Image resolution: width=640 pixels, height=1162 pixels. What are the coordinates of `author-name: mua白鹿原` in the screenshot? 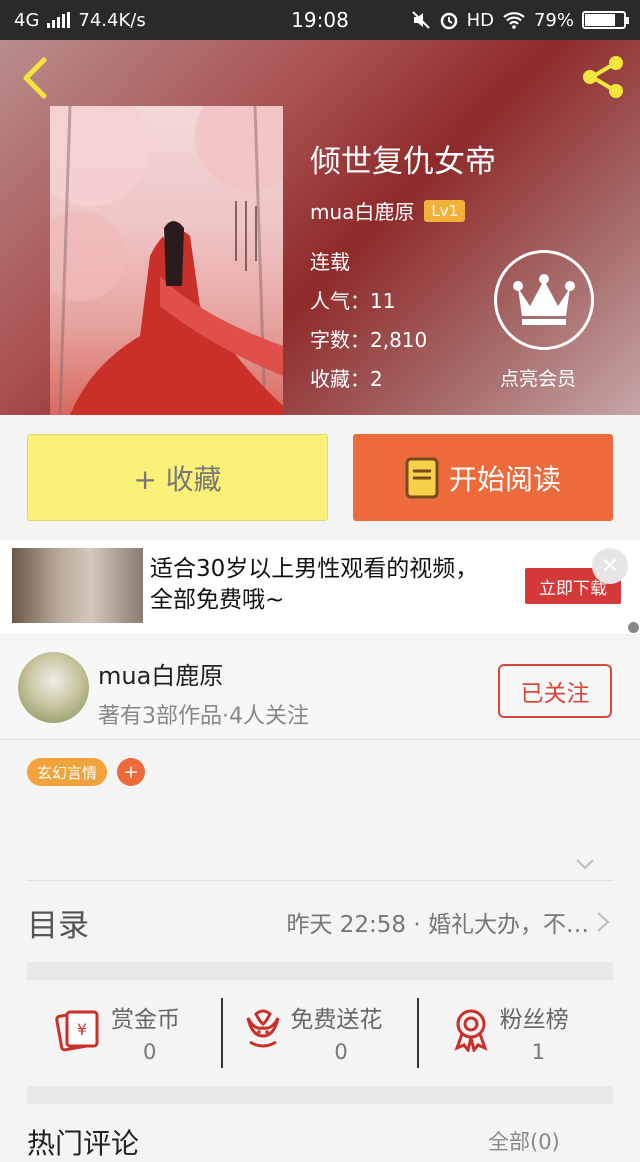 It's located at (160, 673).